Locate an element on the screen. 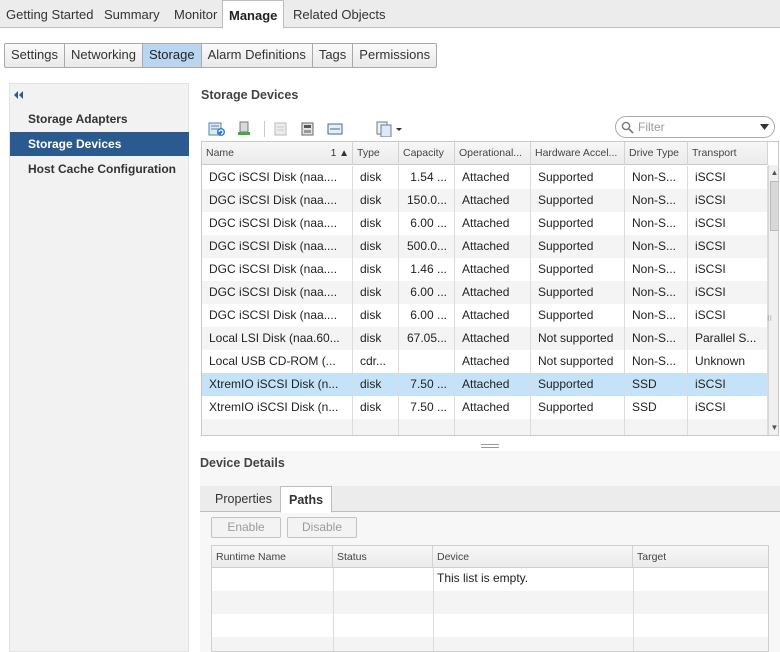  scroll-up-icon: ▲ is located at coordinates (773, 173).